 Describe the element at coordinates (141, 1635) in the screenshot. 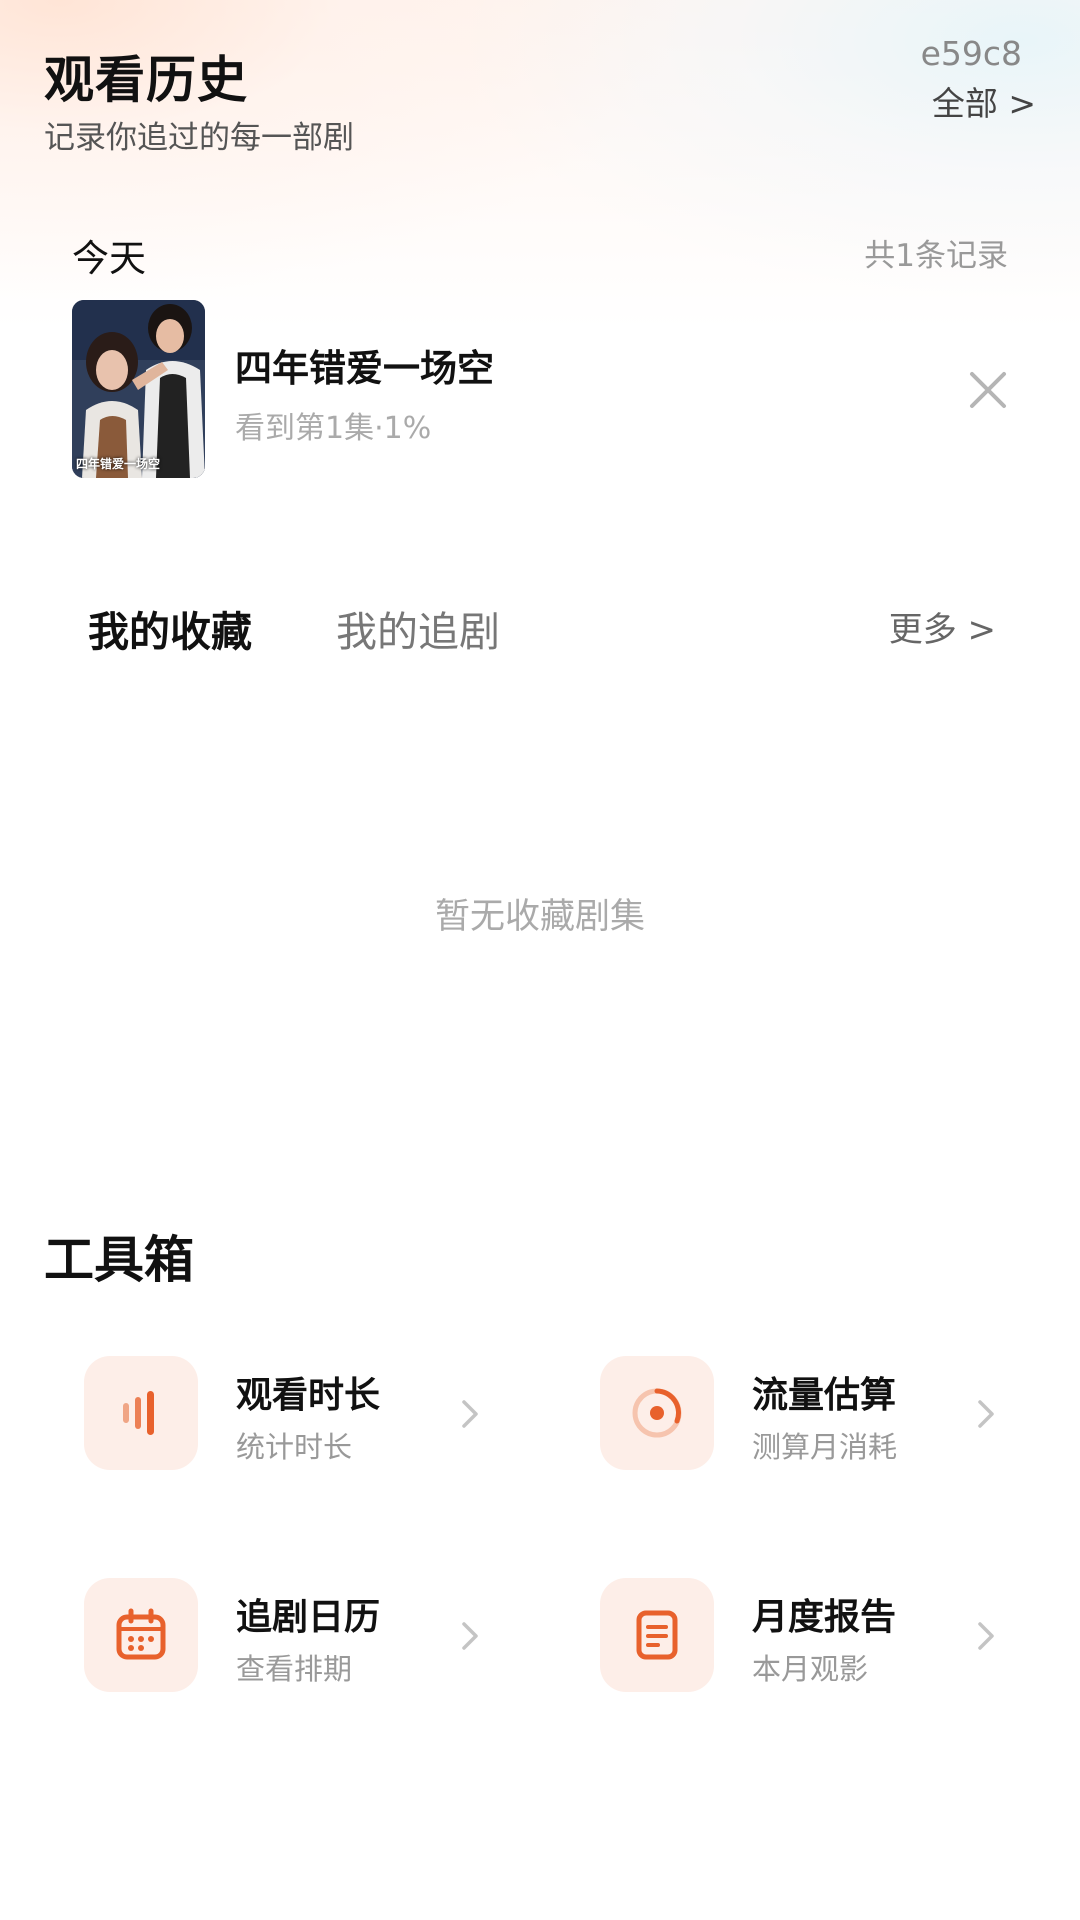

I see `calendar-icon` at that location.